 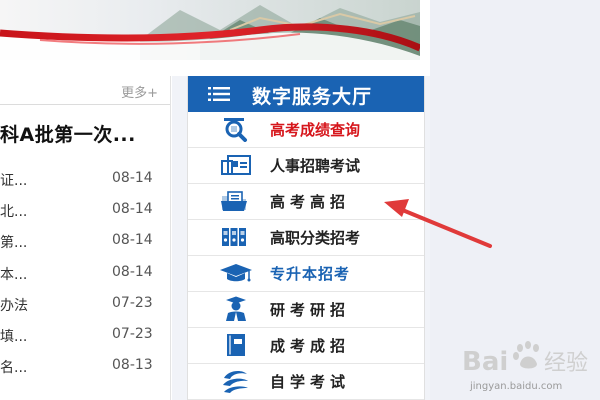 What do you see at coordinates (14, 305) in the screenshot?
I see `news-item-title: 办法` at bounding box center [14, 305].